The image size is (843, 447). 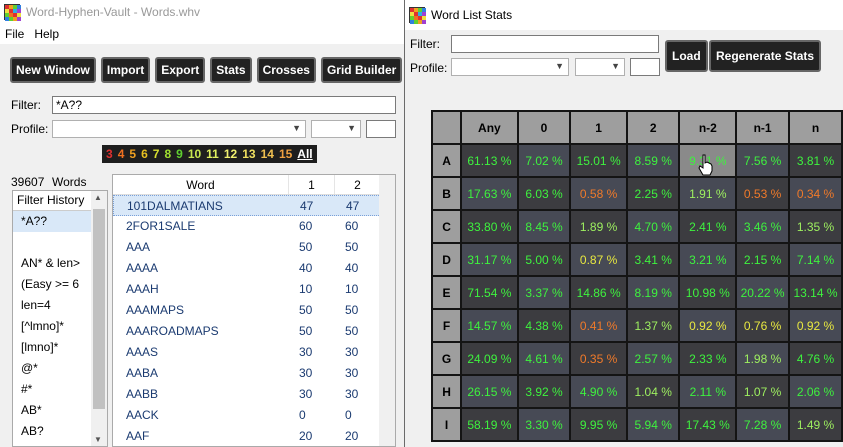 What do you see at coordinates (167, 154) in the screenshot?
I see `length-filter-8: 8` at bounding box center [167, 154].